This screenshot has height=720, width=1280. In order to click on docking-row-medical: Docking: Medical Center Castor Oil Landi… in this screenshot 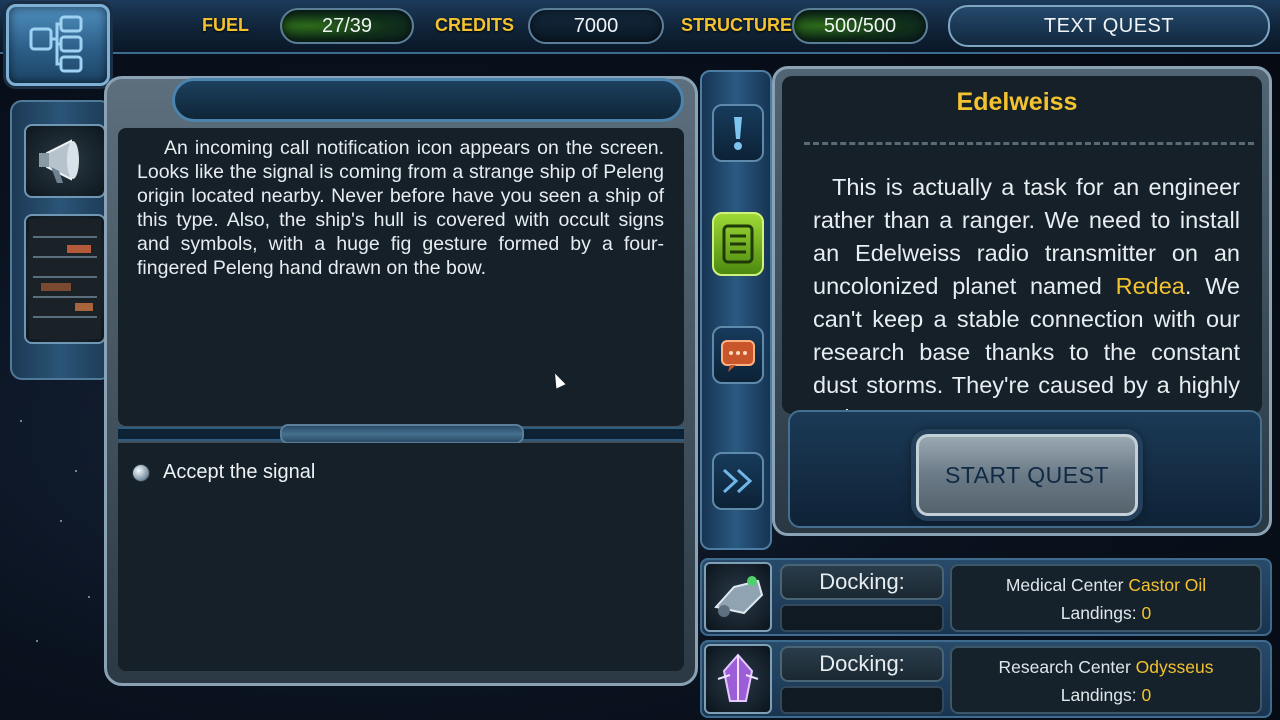, I will do `click(986, 597)`.